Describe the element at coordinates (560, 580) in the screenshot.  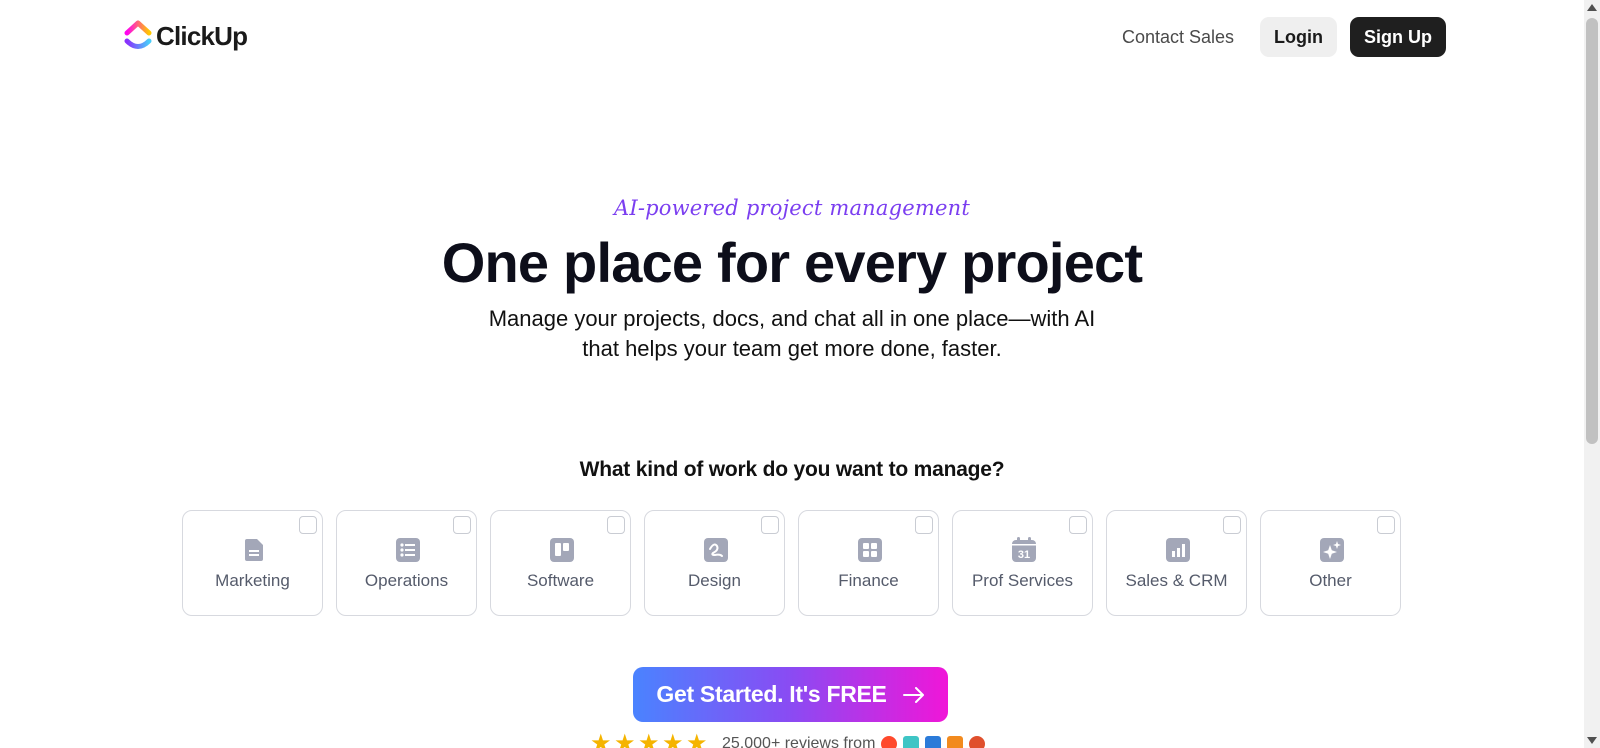
I see `category-label: Software` at that location.